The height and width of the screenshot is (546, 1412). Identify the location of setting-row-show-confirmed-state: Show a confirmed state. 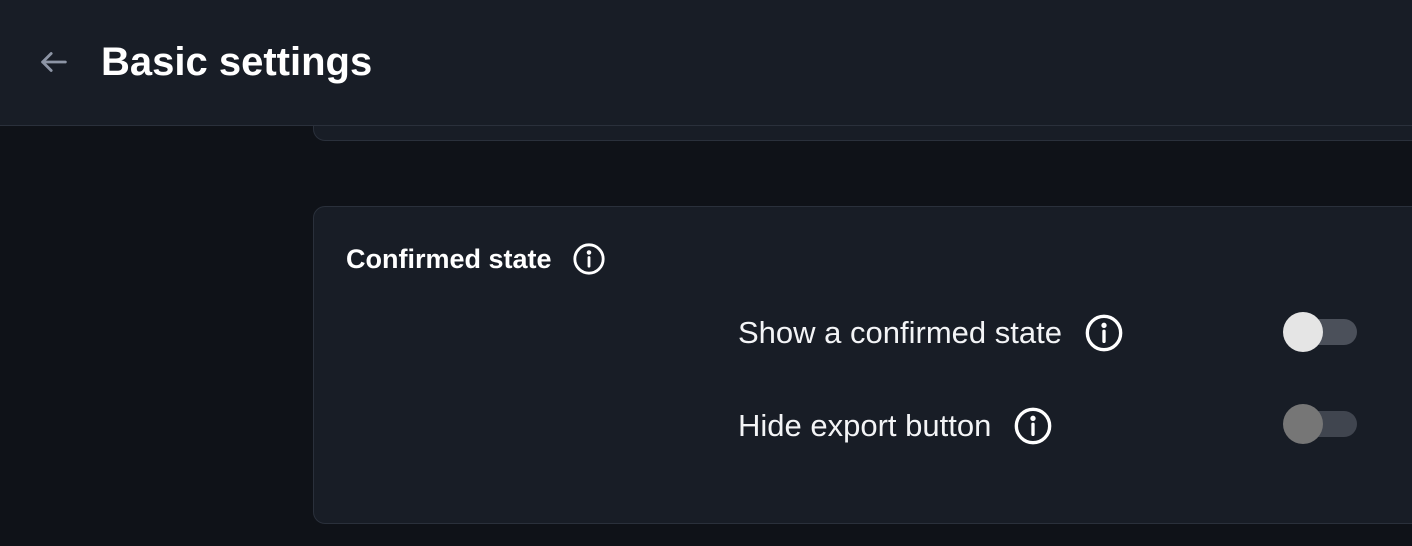
(1048, 333).